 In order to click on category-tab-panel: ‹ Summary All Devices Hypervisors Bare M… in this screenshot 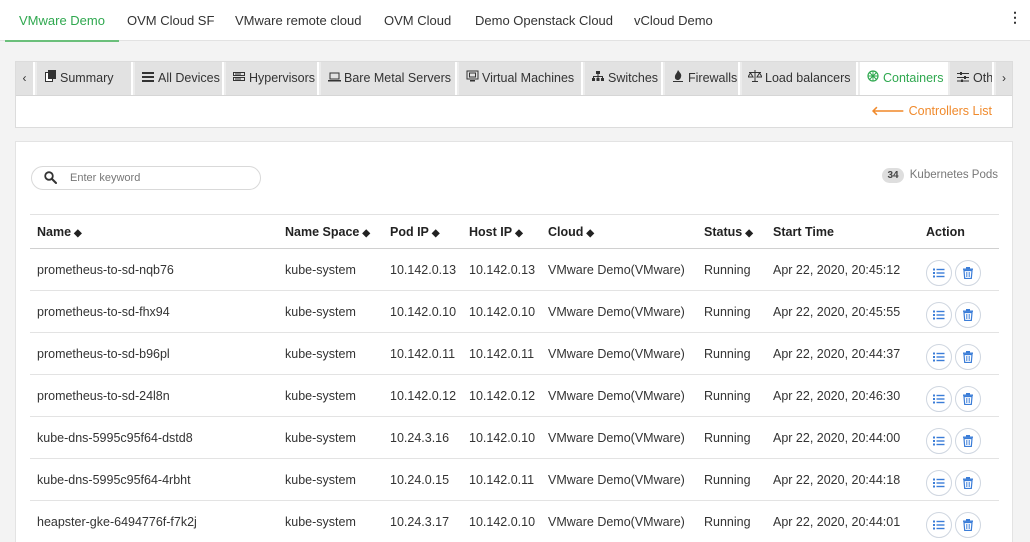, I will do `click(514, 94)`.